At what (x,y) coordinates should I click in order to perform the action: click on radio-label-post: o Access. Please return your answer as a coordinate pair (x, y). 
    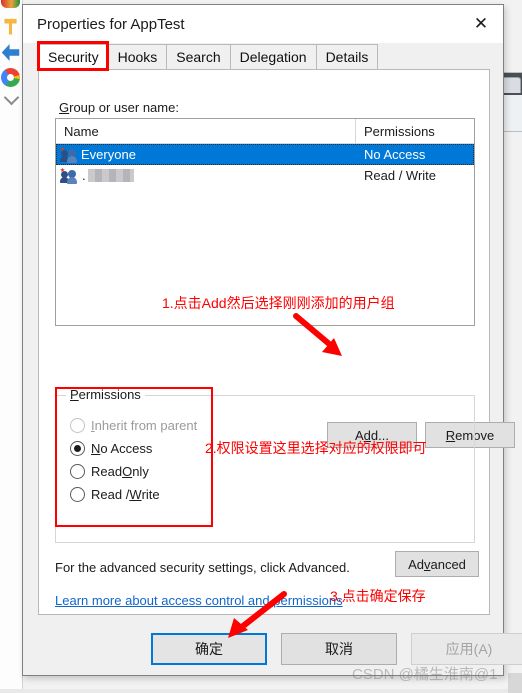
    Looking at the image, I should click on (126, 448).